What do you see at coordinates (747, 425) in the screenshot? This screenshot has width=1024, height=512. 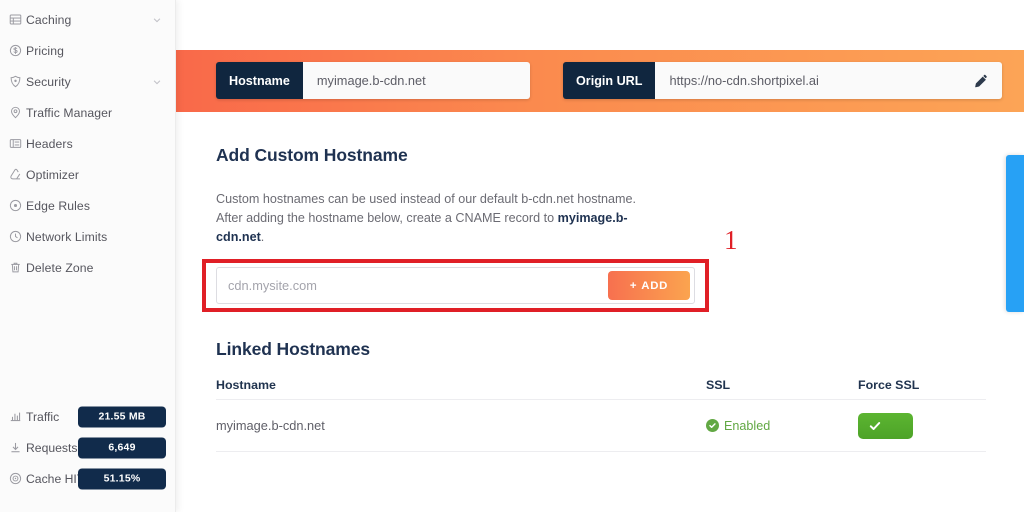 I see `ssl-status-label: Enabled` at bounding box center [747, 425].